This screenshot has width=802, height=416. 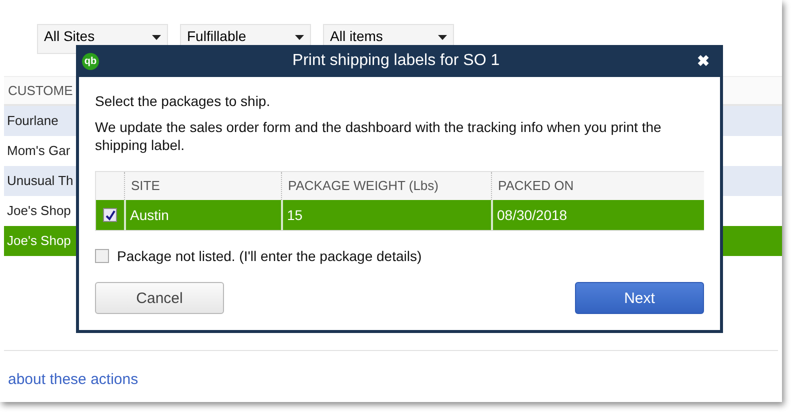 I want to click on column-header: PACKED ON, so click(x=597, y=186).